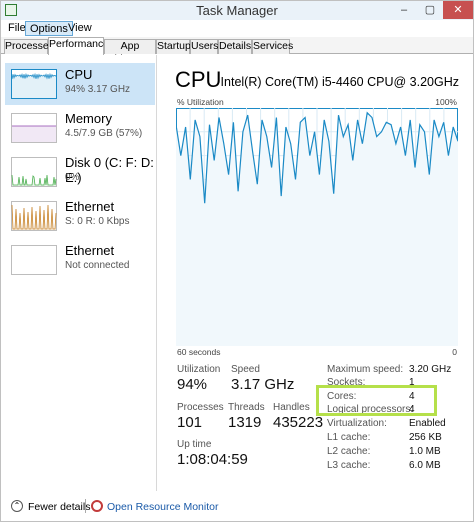 The height and width of the screenshot is (522, 474). Describe the element at coordinates (349, 451) in the screenshot. I see `l2-cache-label: L2 cache:` at that location.